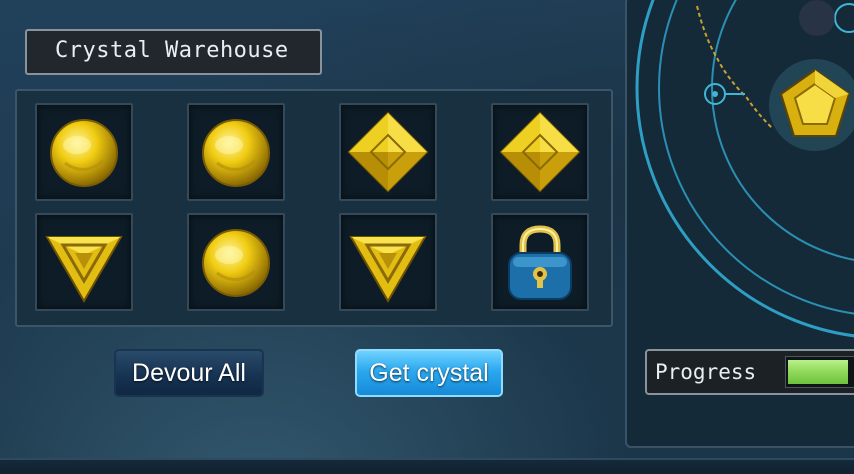  Describe the element at coordinates (173, 52) in the screenshot. I see `warehouse-title: Crystal Warehouse` at that location.